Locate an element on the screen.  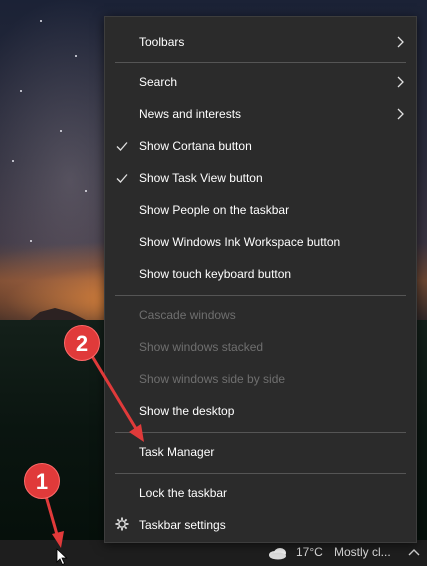
menu-item-show-windows-ink: Show Windows Ink Workspace button is located at coordinates (260, 242).